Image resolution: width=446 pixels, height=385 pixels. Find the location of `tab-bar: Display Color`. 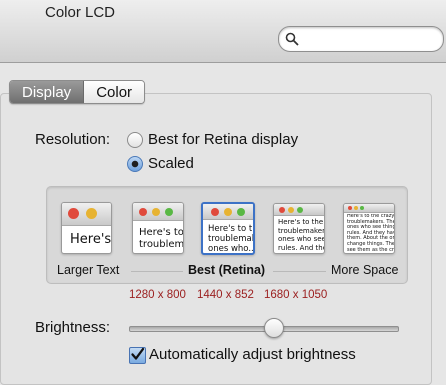

tab-bar: Display Color is located at coordinates (77, 92).